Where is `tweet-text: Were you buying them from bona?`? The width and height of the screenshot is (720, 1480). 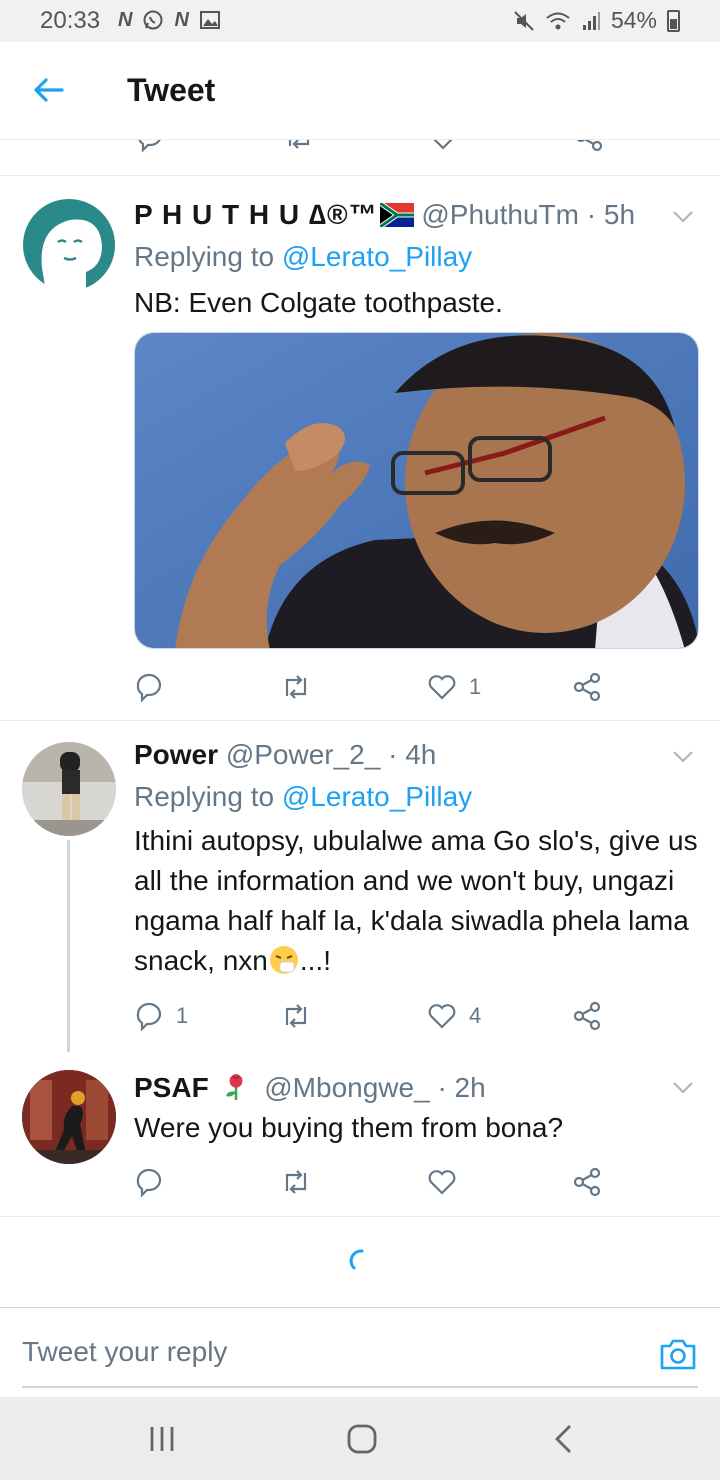 tweet-text: Were you buying them from bona? is located at coordinates (349, 1127).